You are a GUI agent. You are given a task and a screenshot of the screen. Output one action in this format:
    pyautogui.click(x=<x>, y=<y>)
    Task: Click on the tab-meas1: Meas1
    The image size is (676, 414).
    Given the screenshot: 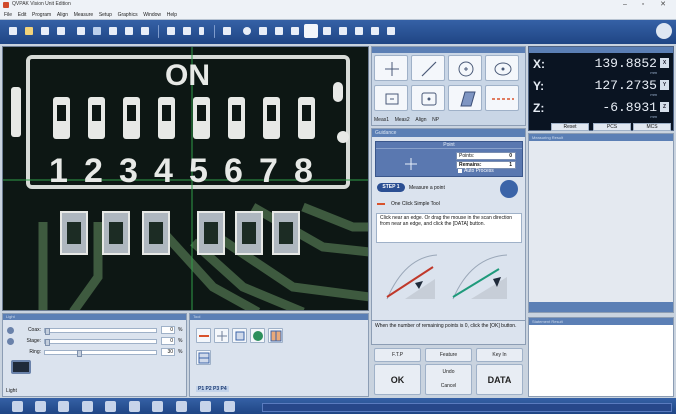 What is the action you would take?
    pyautogui.click(x=381, y=120)
    